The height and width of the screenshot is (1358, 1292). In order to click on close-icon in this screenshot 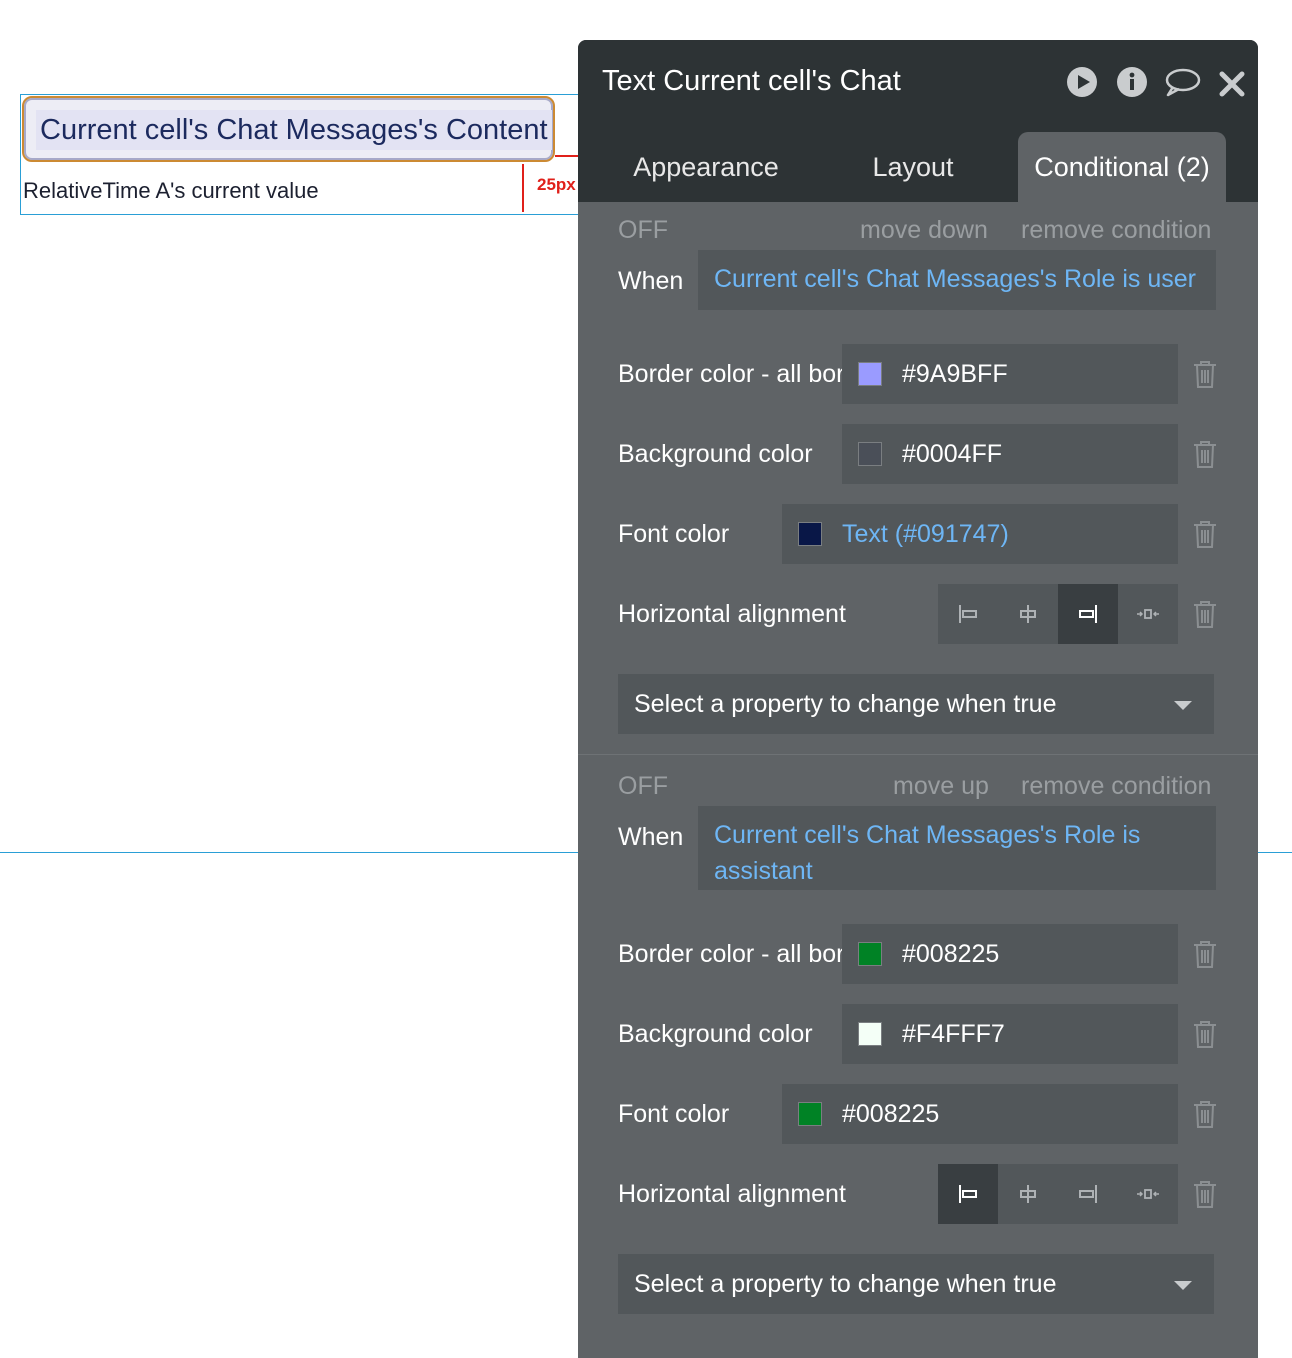, I will do `click(1232, 84)`.